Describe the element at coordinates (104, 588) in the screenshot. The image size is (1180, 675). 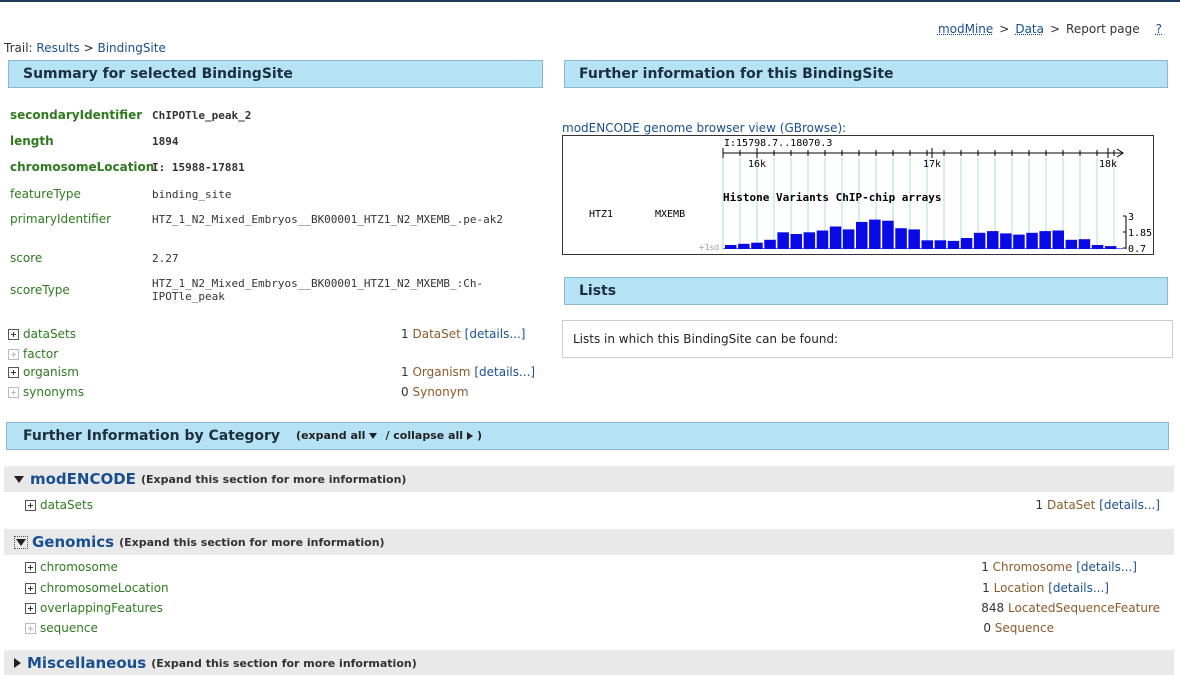
I see `category-row-name: chromosomeLocation` at that location.